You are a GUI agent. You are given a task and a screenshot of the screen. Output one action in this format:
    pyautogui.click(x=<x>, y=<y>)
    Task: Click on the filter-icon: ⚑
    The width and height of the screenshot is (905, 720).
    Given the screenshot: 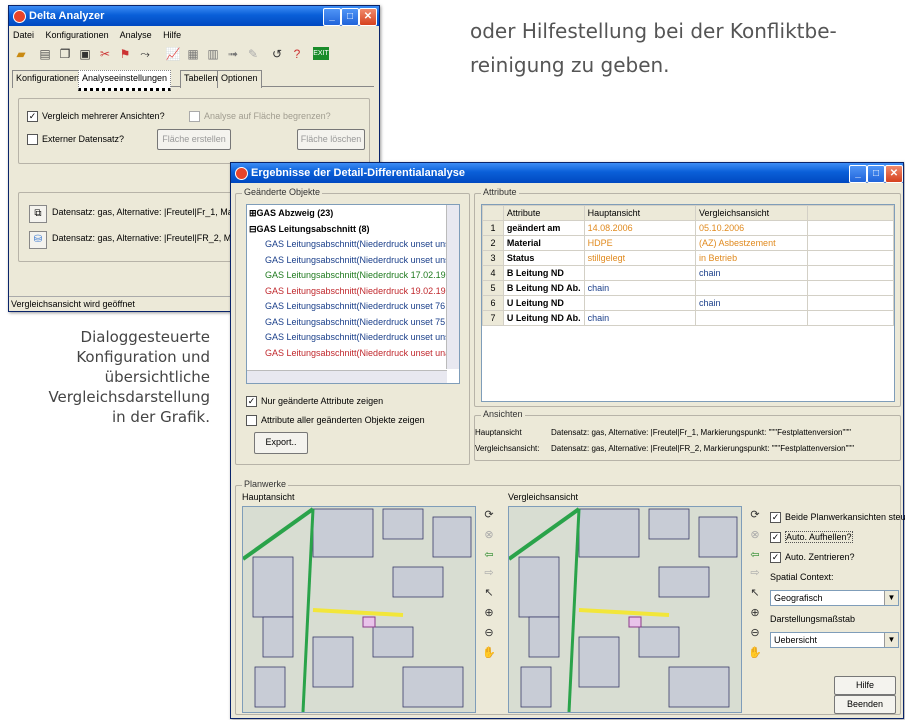 What is the action you would take?
    pyautogui.click(x=125, y=54)
    